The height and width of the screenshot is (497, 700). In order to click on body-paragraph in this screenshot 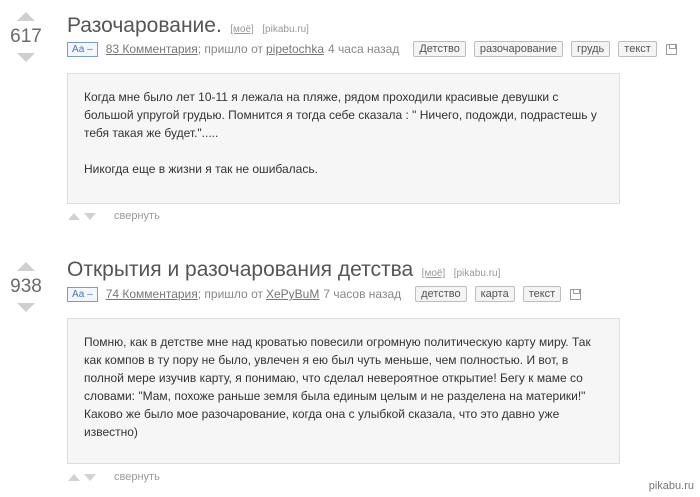, I will do `click(343, 151)`.